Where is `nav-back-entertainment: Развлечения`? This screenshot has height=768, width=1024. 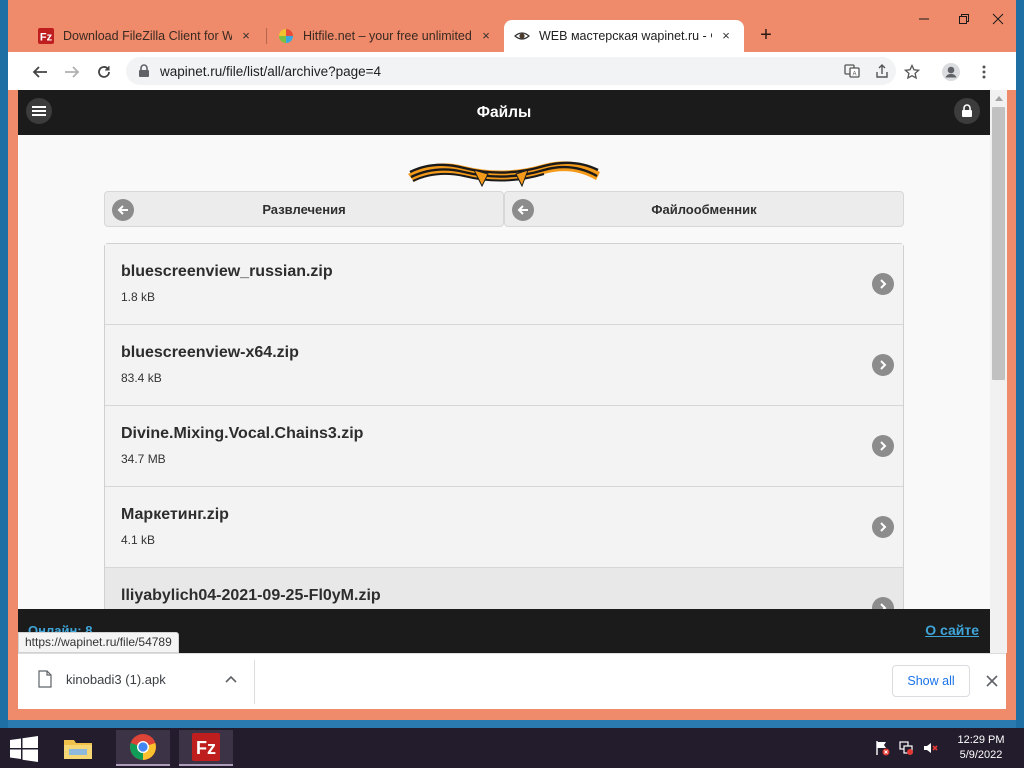 nav-back-entertainment: Развлечения is located at coordinates (304, 209).